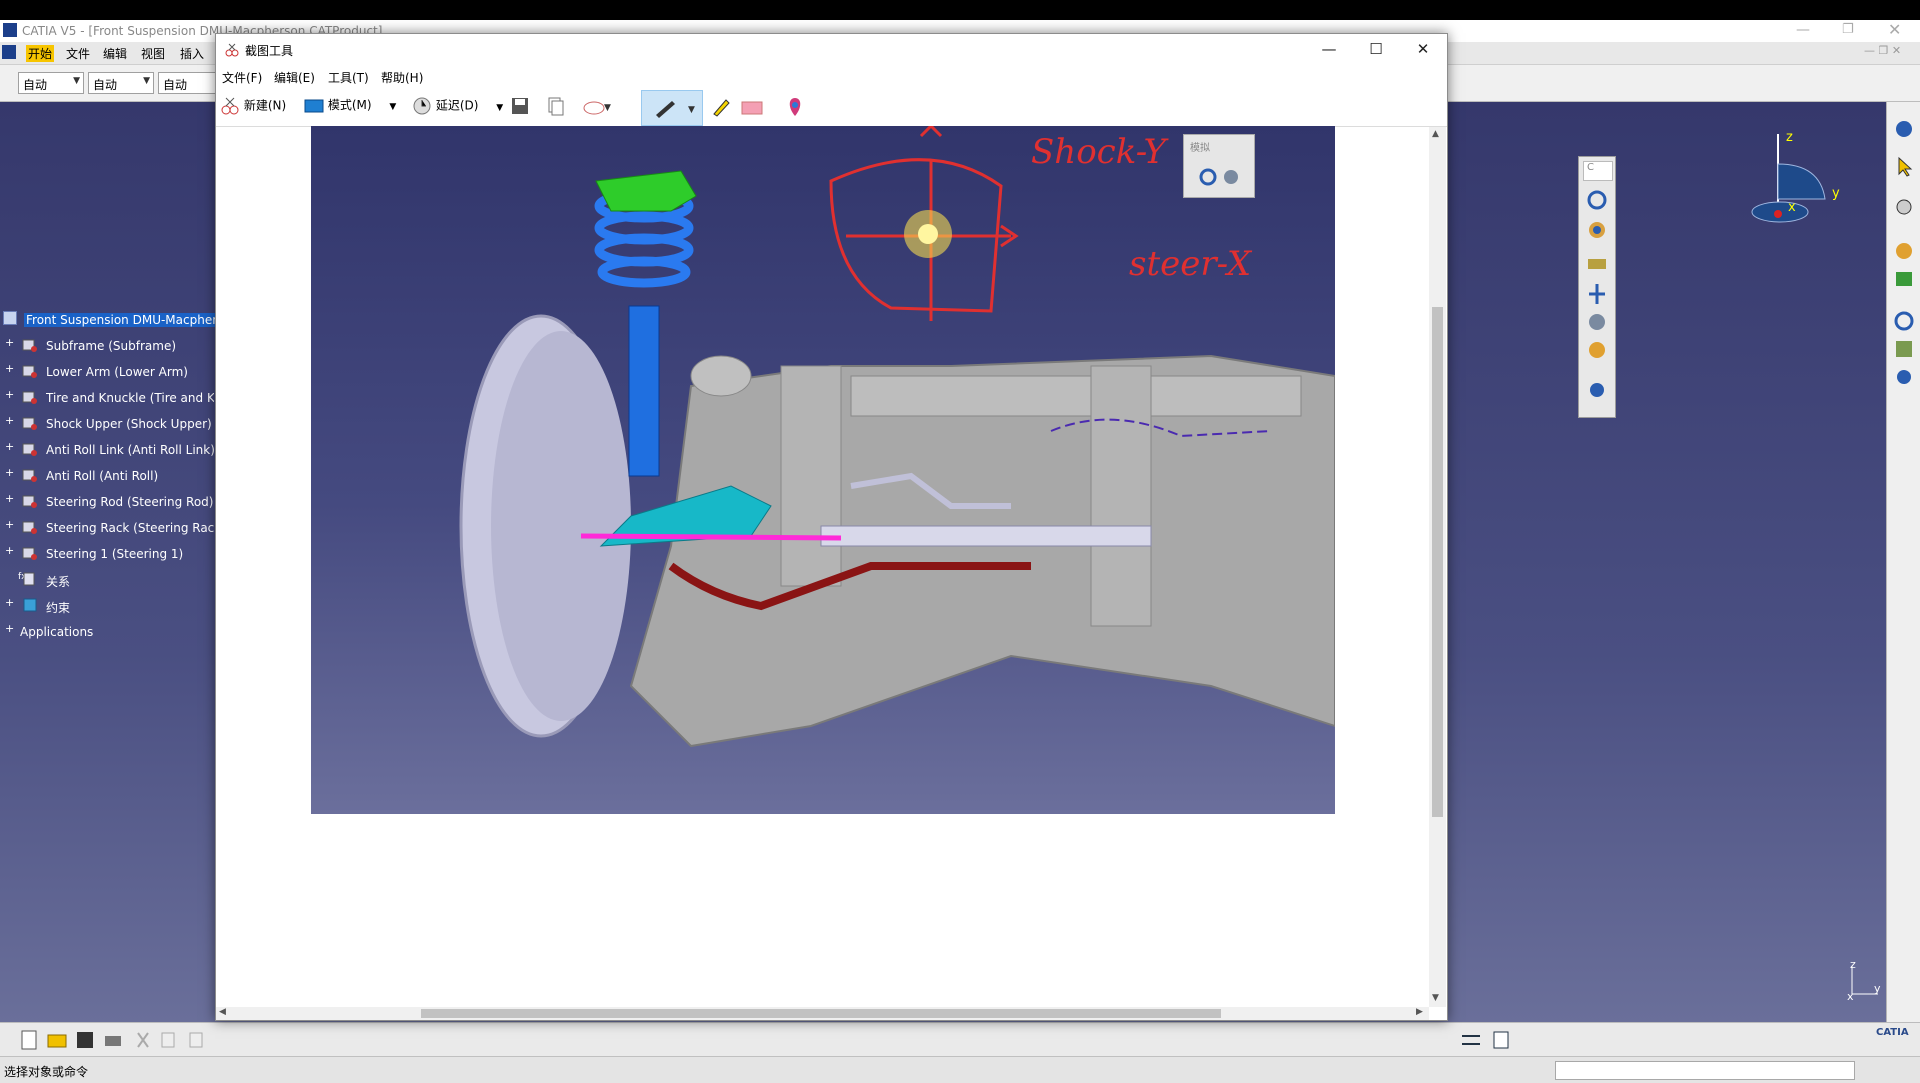  I want to click on horizontal-scrollbar: ◀ ▶, so click(822, 1013).